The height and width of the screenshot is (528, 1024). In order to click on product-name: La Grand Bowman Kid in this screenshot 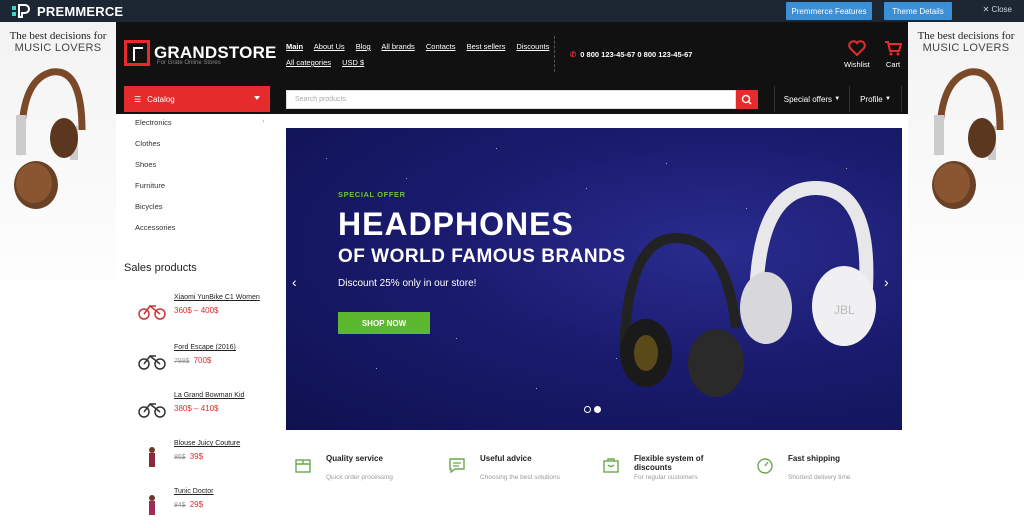, I will do `click(209, 395)`.